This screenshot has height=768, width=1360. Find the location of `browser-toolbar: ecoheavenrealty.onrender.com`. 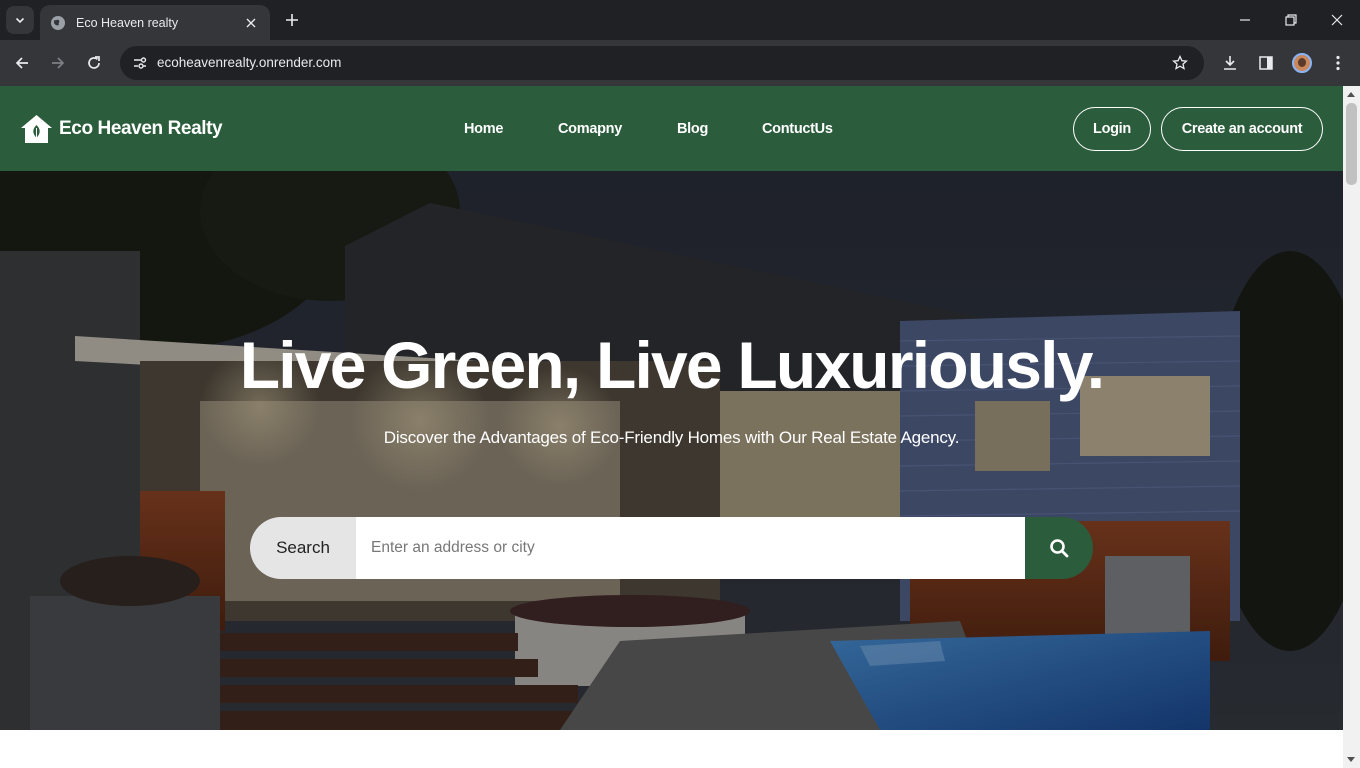

browser-toolbar: ecoheavenrealty.onrender.com is located at coordinates (680, 63).